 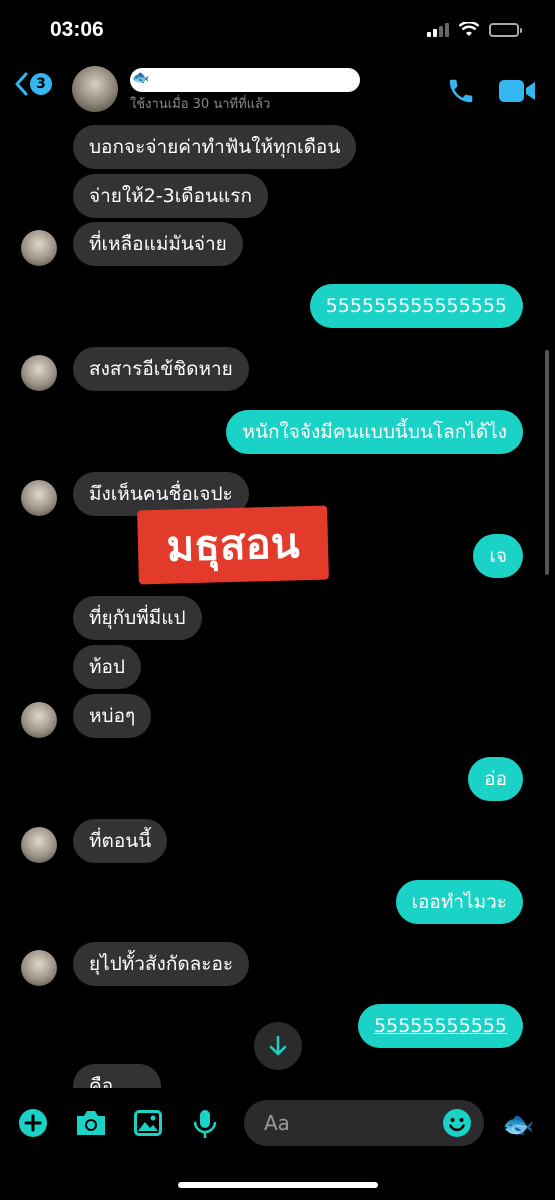 What do you see at coordinates (440, 1026) in the screenshot?
I see `outgoing-message: 55555555555` at bounding box center [440, 1026].